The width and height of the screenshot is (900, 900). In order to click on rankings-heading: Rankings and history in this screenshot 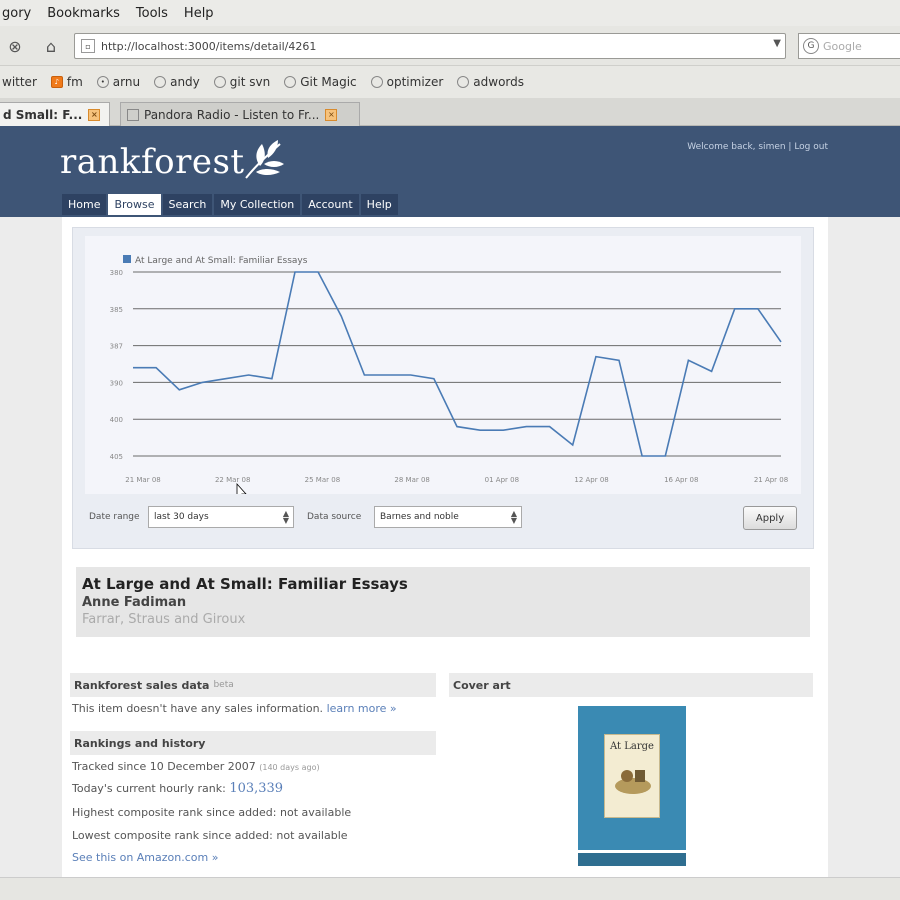, I will do `click(253, 743)`.